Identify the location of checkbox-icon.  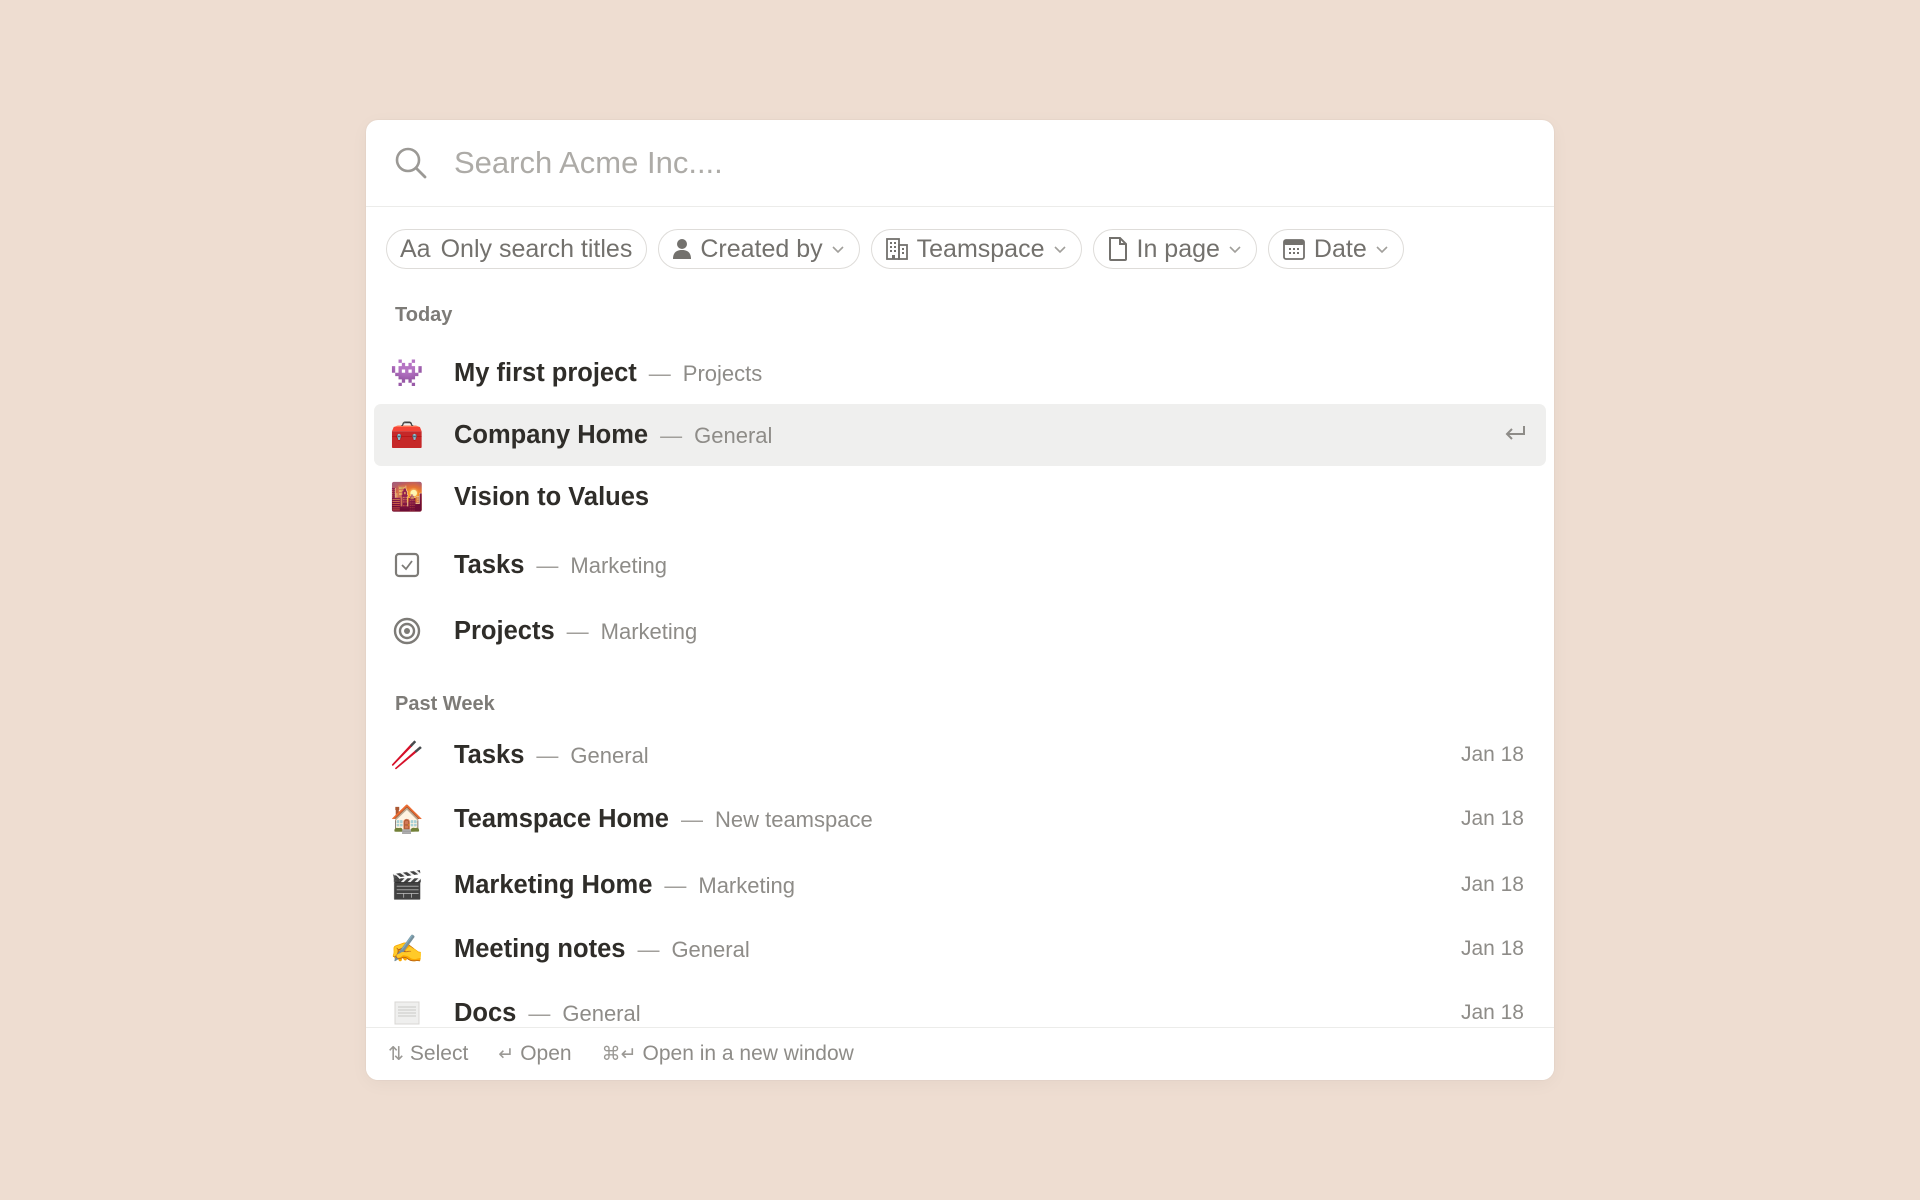
(407, 565).